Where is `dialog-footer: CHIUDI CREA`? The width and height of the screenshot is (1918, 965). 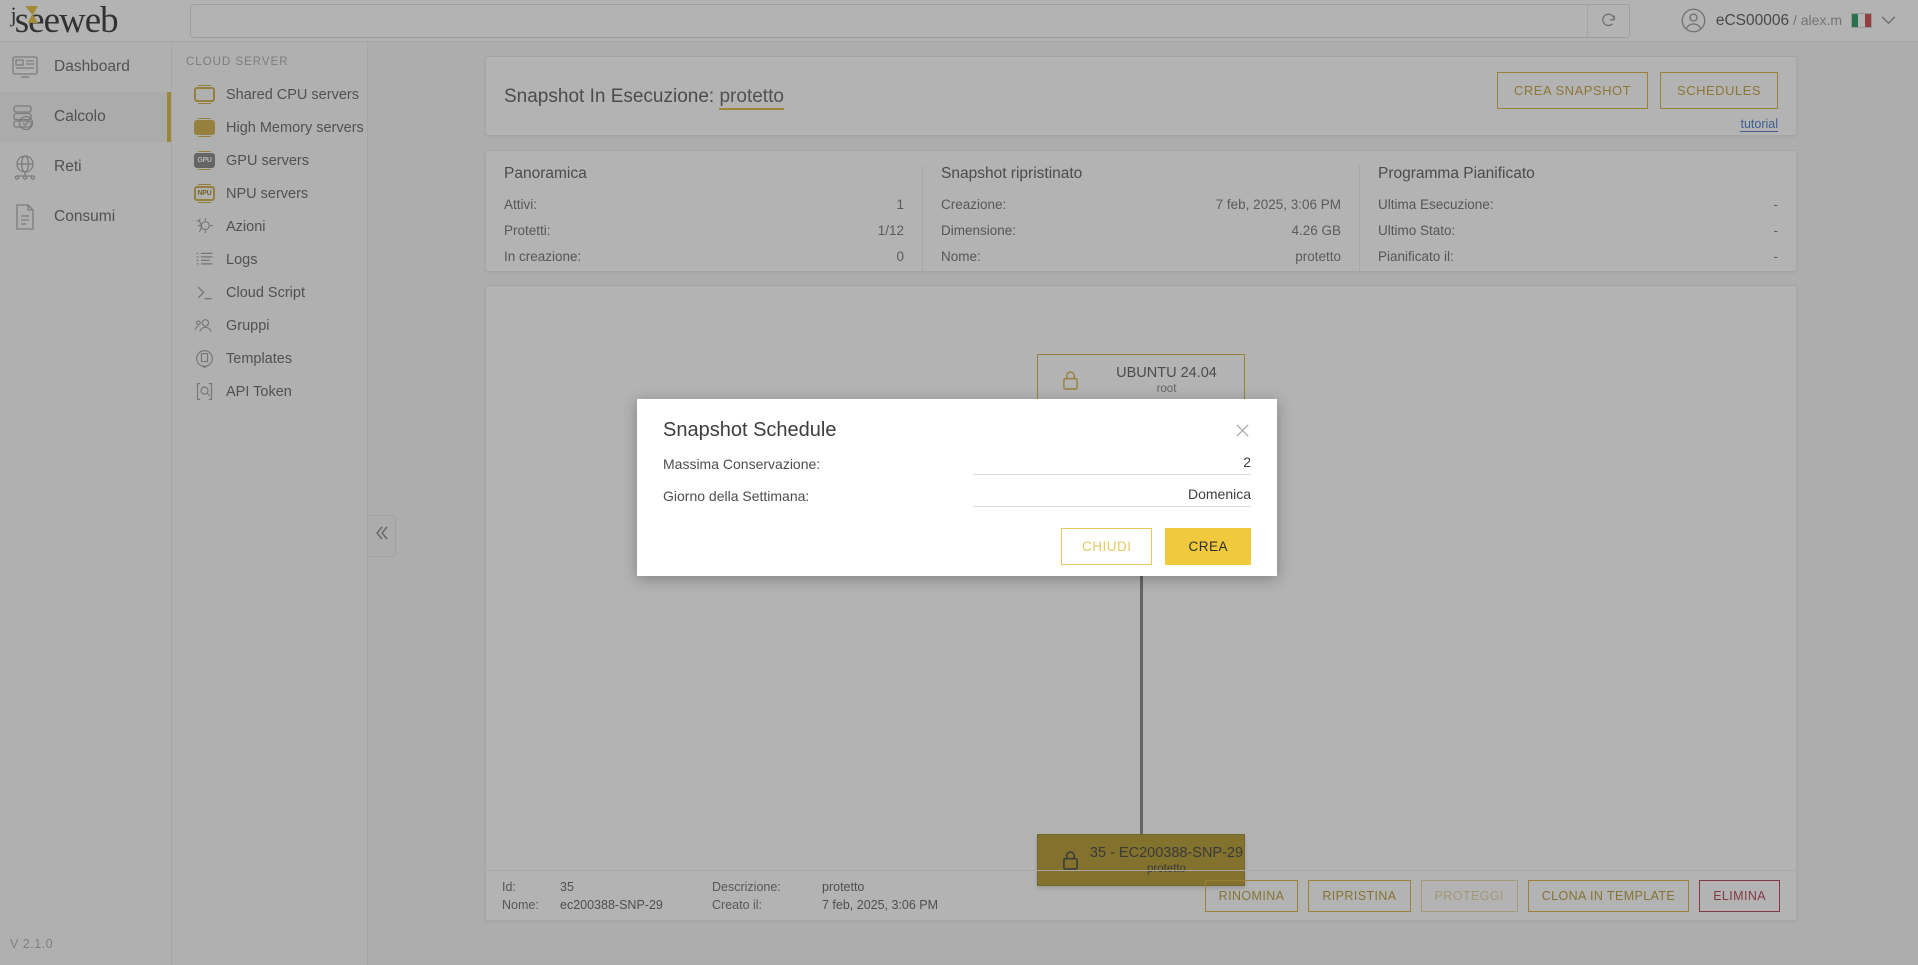 dialog-footer: CHIUDI CREA is located at coordinates (957, 546).